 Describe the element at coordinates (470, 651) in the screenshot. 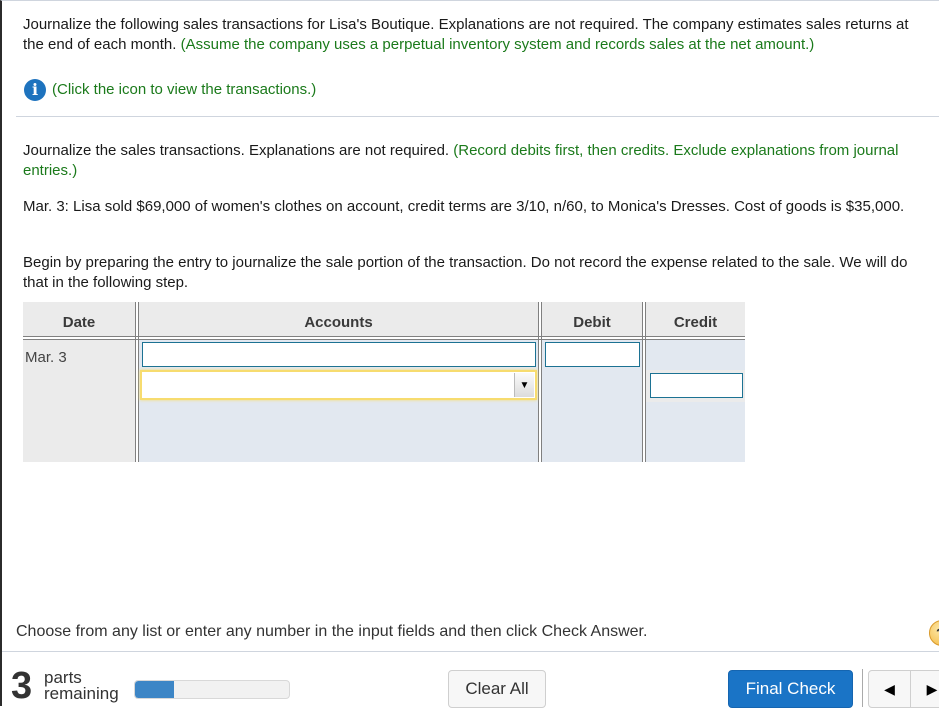

I see `footer-divider` at that location.